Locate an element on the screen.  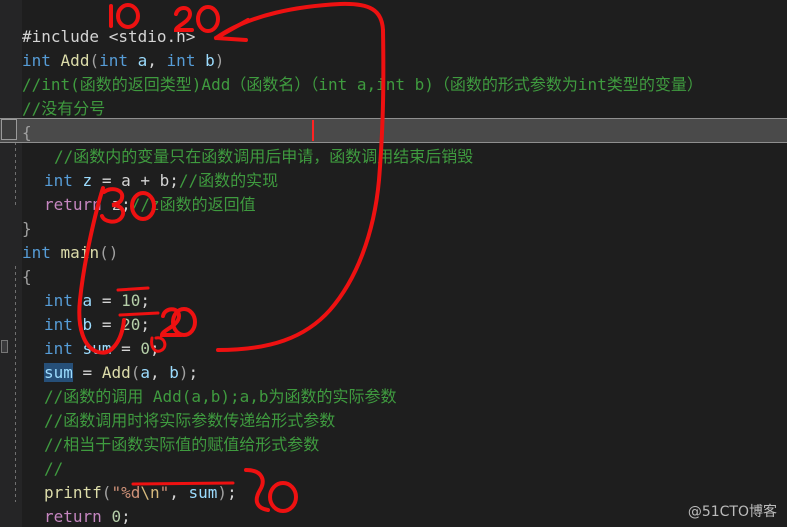
comment-line-18: //相当于函数实际值的赋值给形式参数 is located at coordinates (182, 444).